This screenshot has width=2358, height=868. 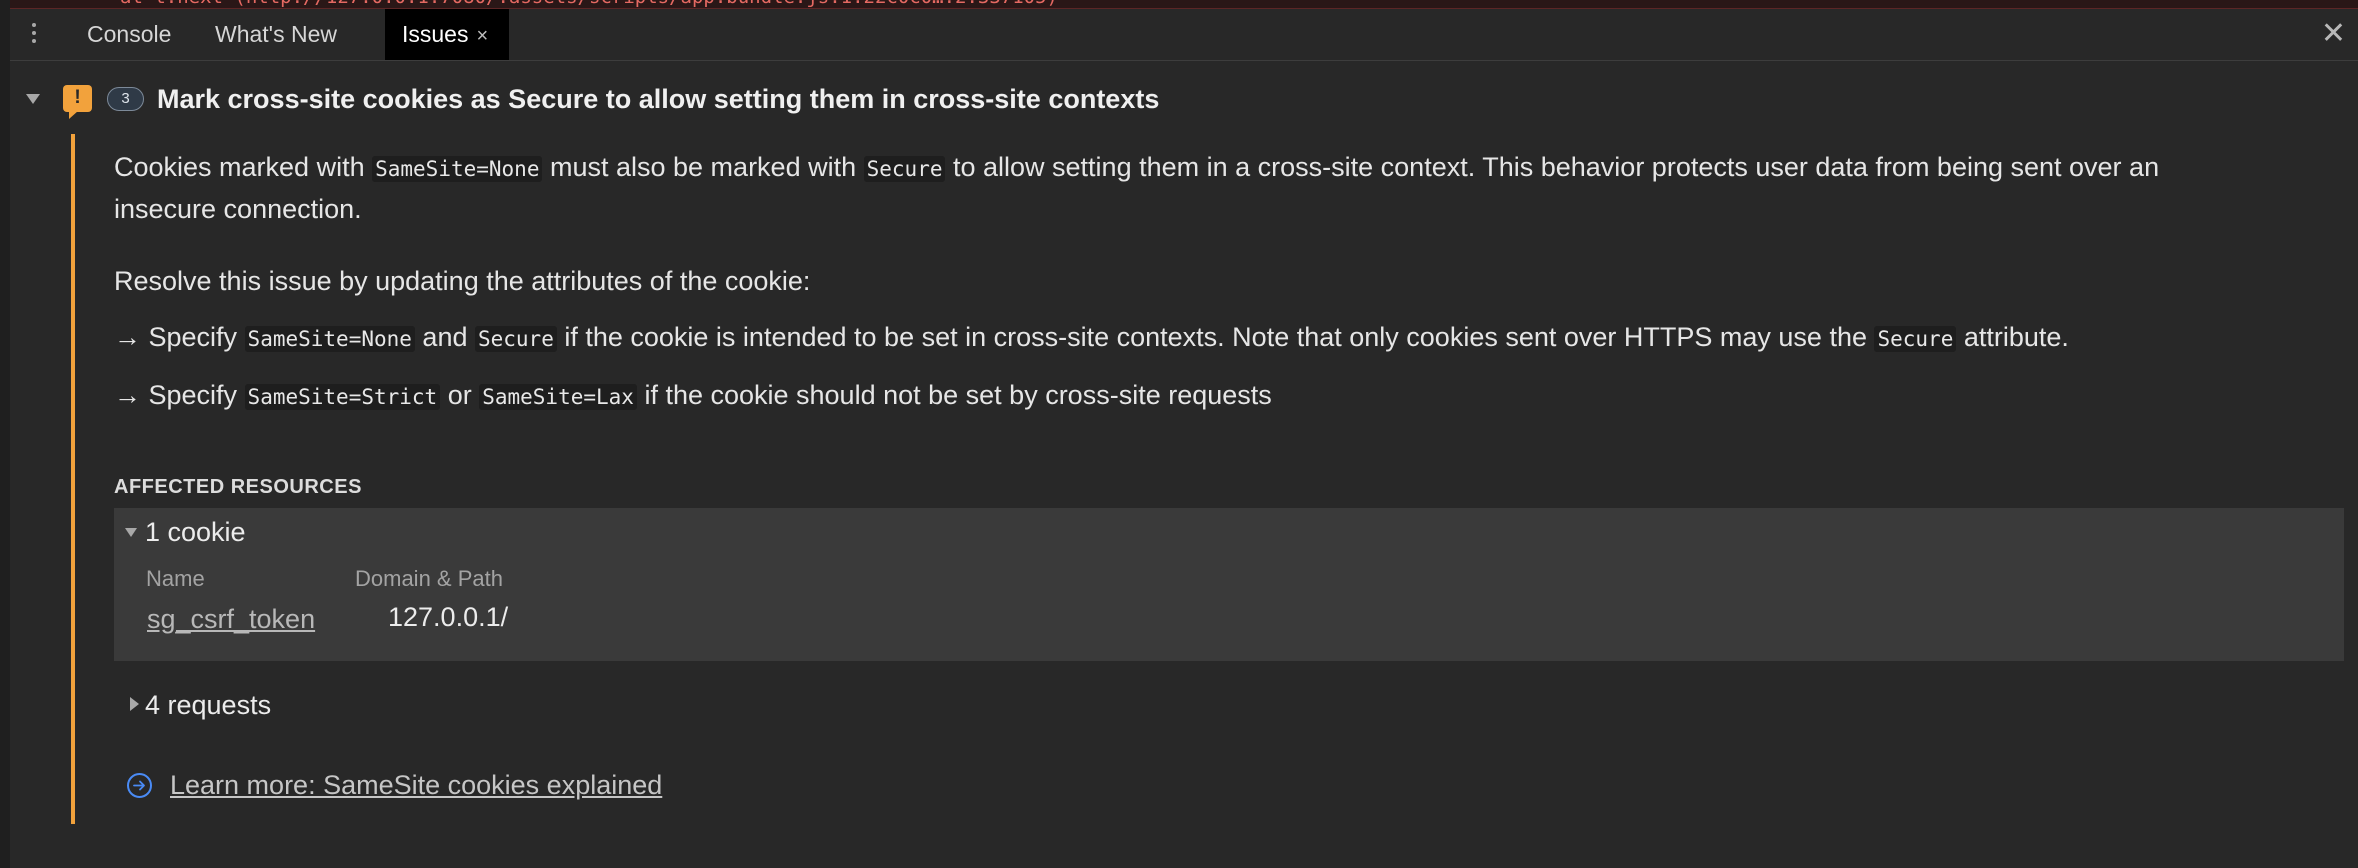 What do you see at coordinates (2333, 34) in the screenshot?
I see `close-drawer-icon: ✕` at bounding box center [2333, 34].